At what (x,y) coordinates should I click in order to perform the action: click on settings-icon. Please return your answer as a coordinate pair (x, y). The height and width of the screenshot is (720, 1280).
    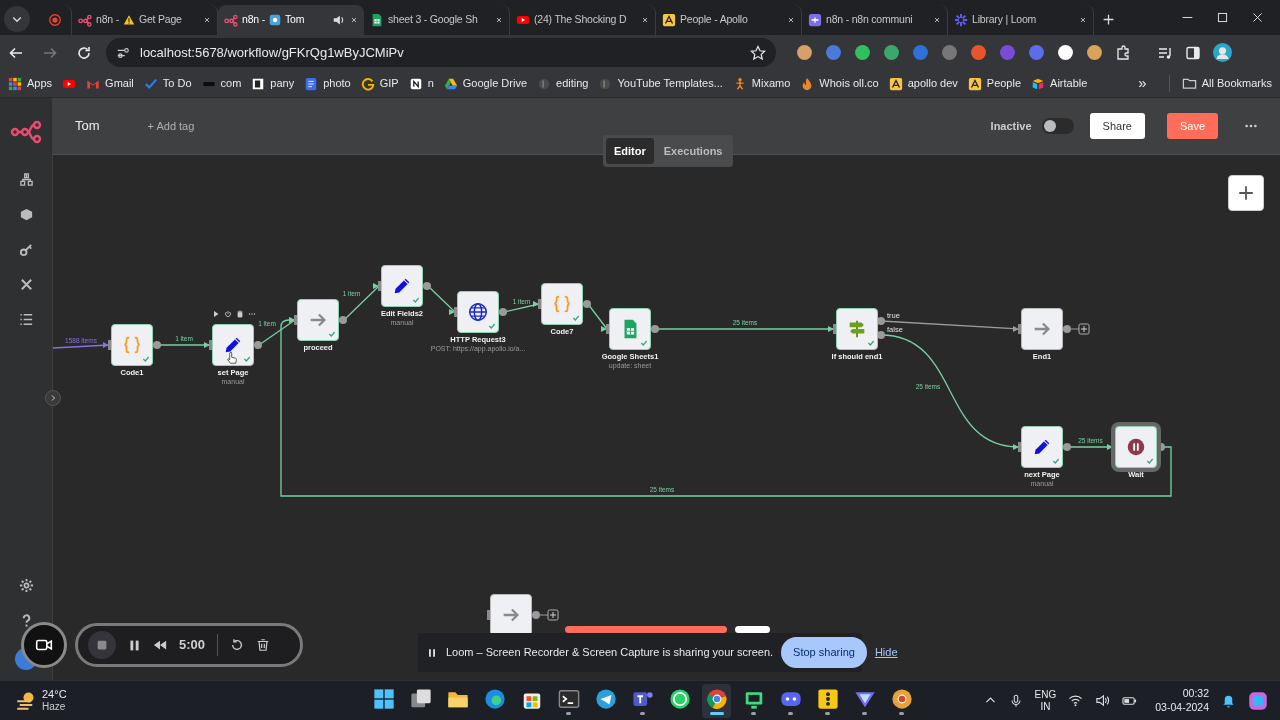
    Looking at the image, I should click on (26, 585).